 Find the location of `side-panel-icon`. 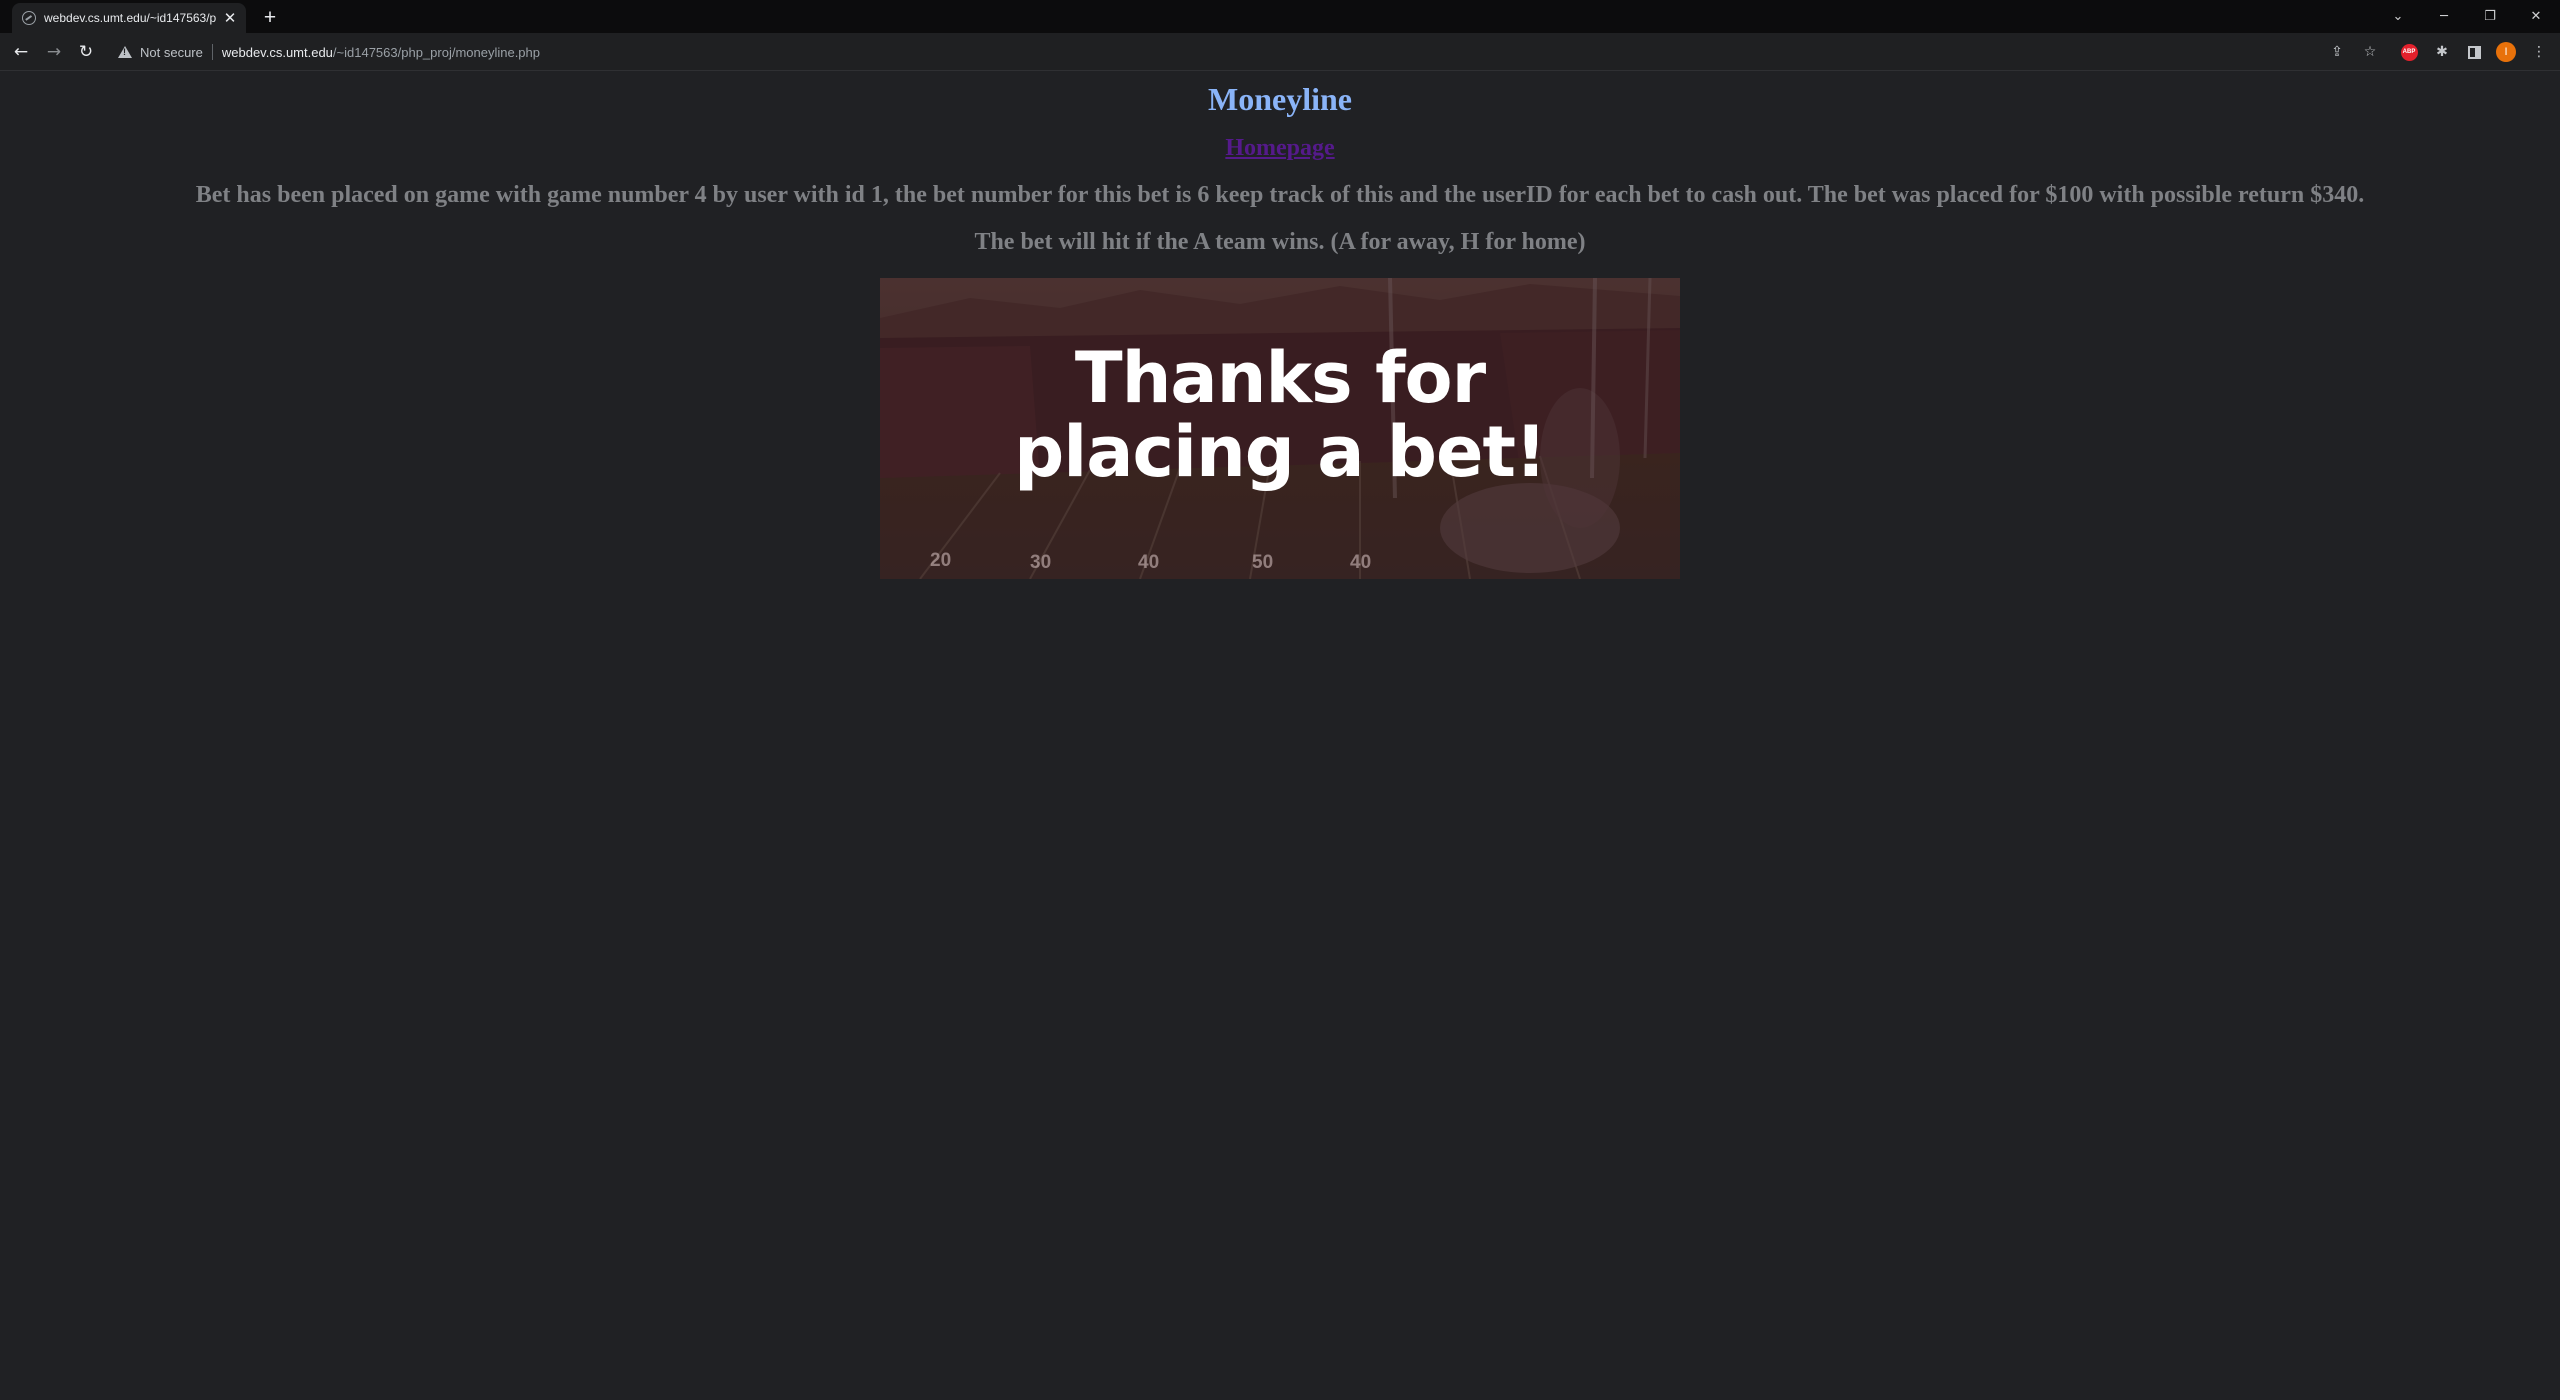

side-panel-icon is located at coordinates (2474, 52).